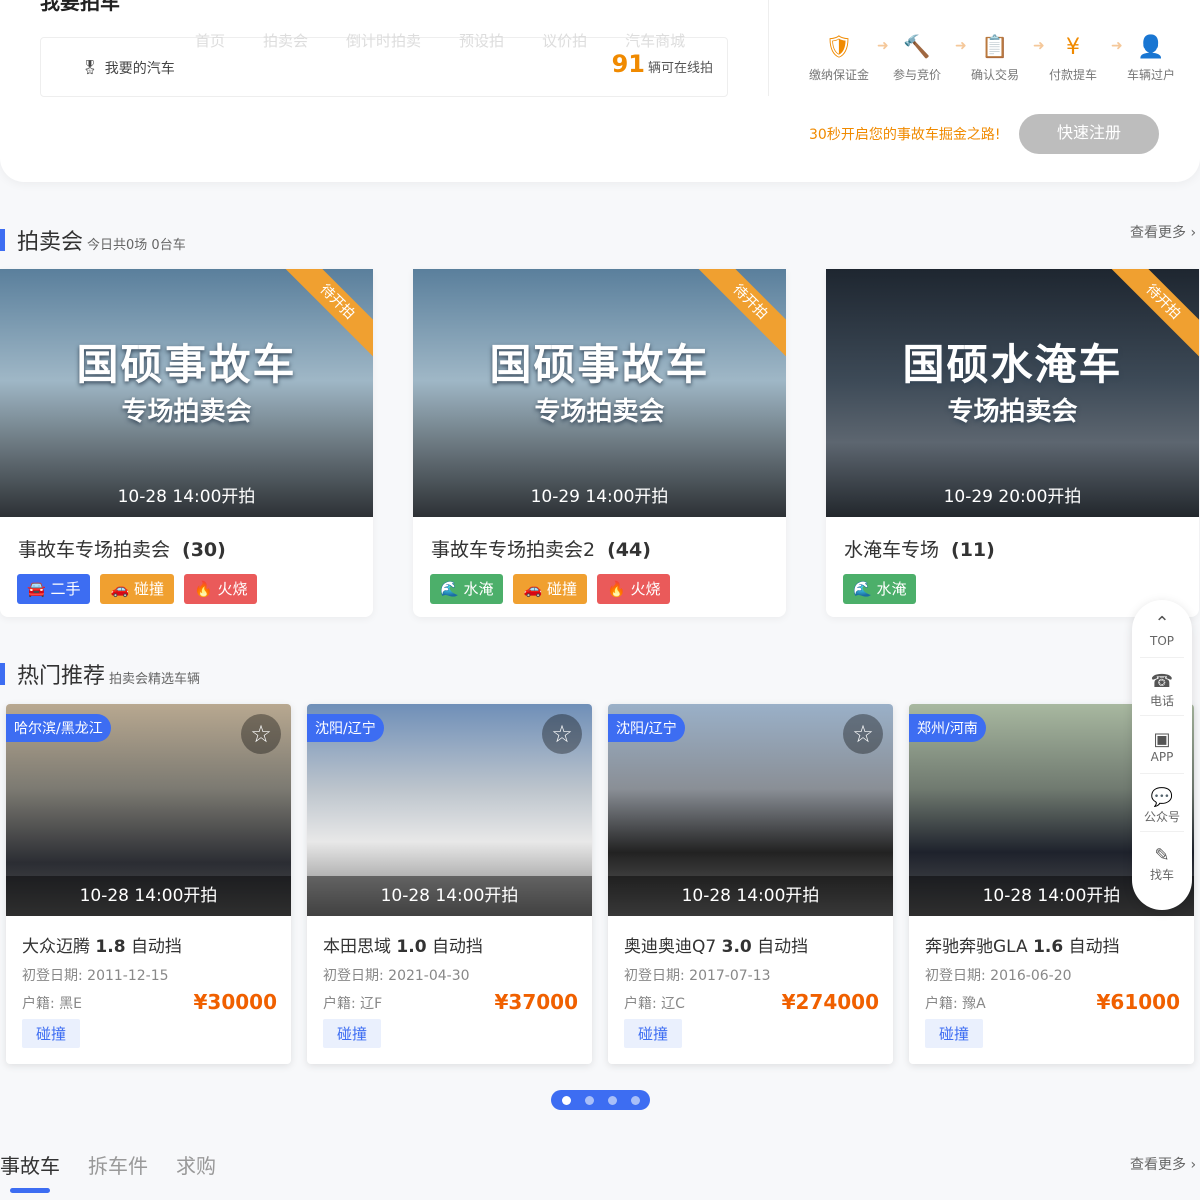 The width and height of the screenshot is (1200, 1200). I want to click on user-transfer-icon: 👤, so click(1151, 47).